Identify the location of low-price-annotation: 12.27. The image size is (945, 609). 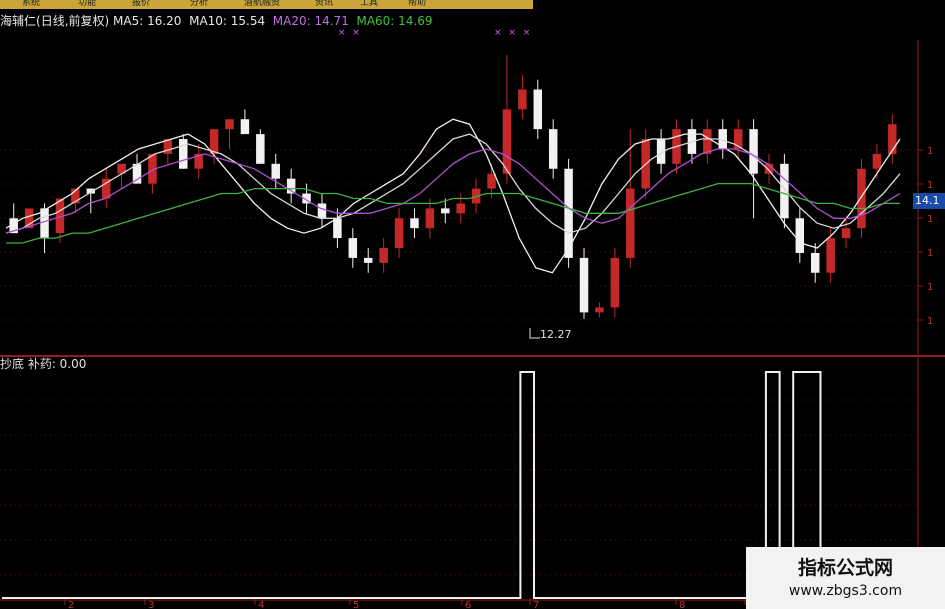
(556, 334).